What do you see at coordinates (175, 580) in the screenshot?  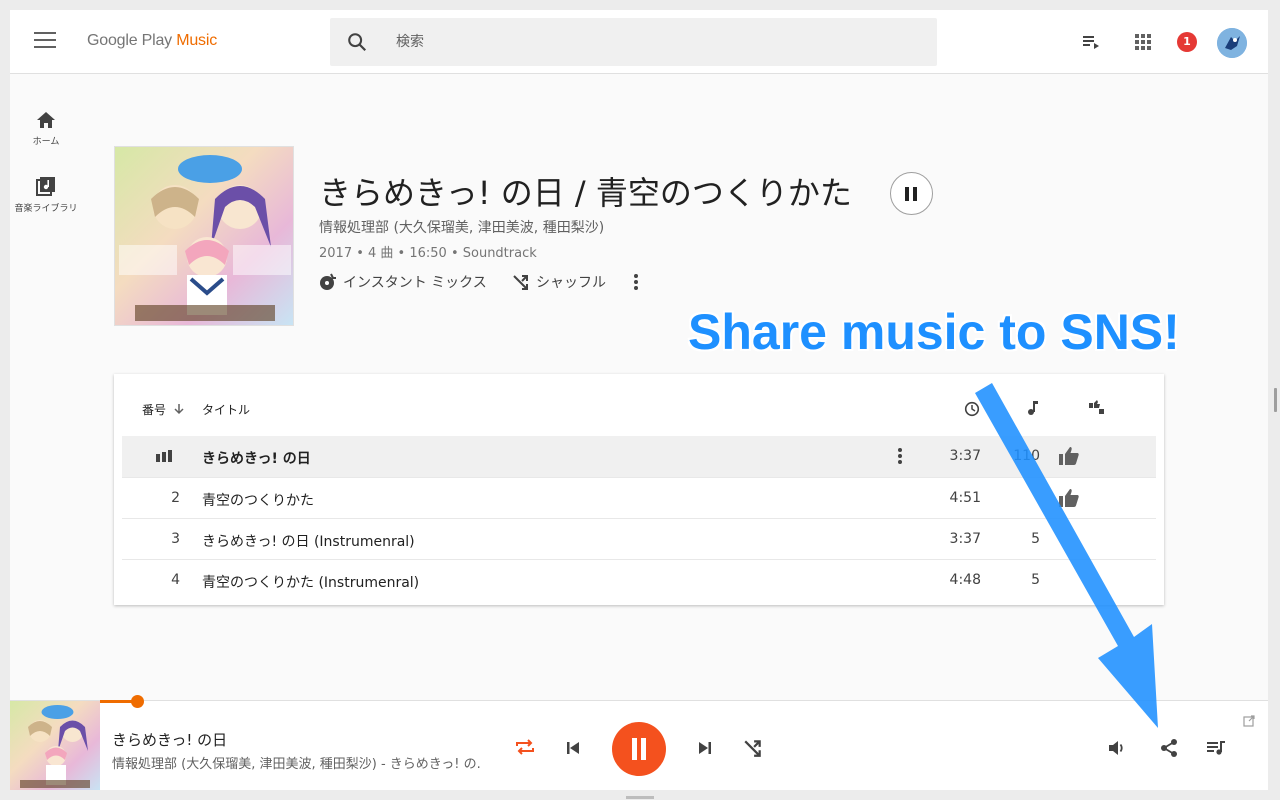 I see `track-number: 4` at bounding box center [175, 580].